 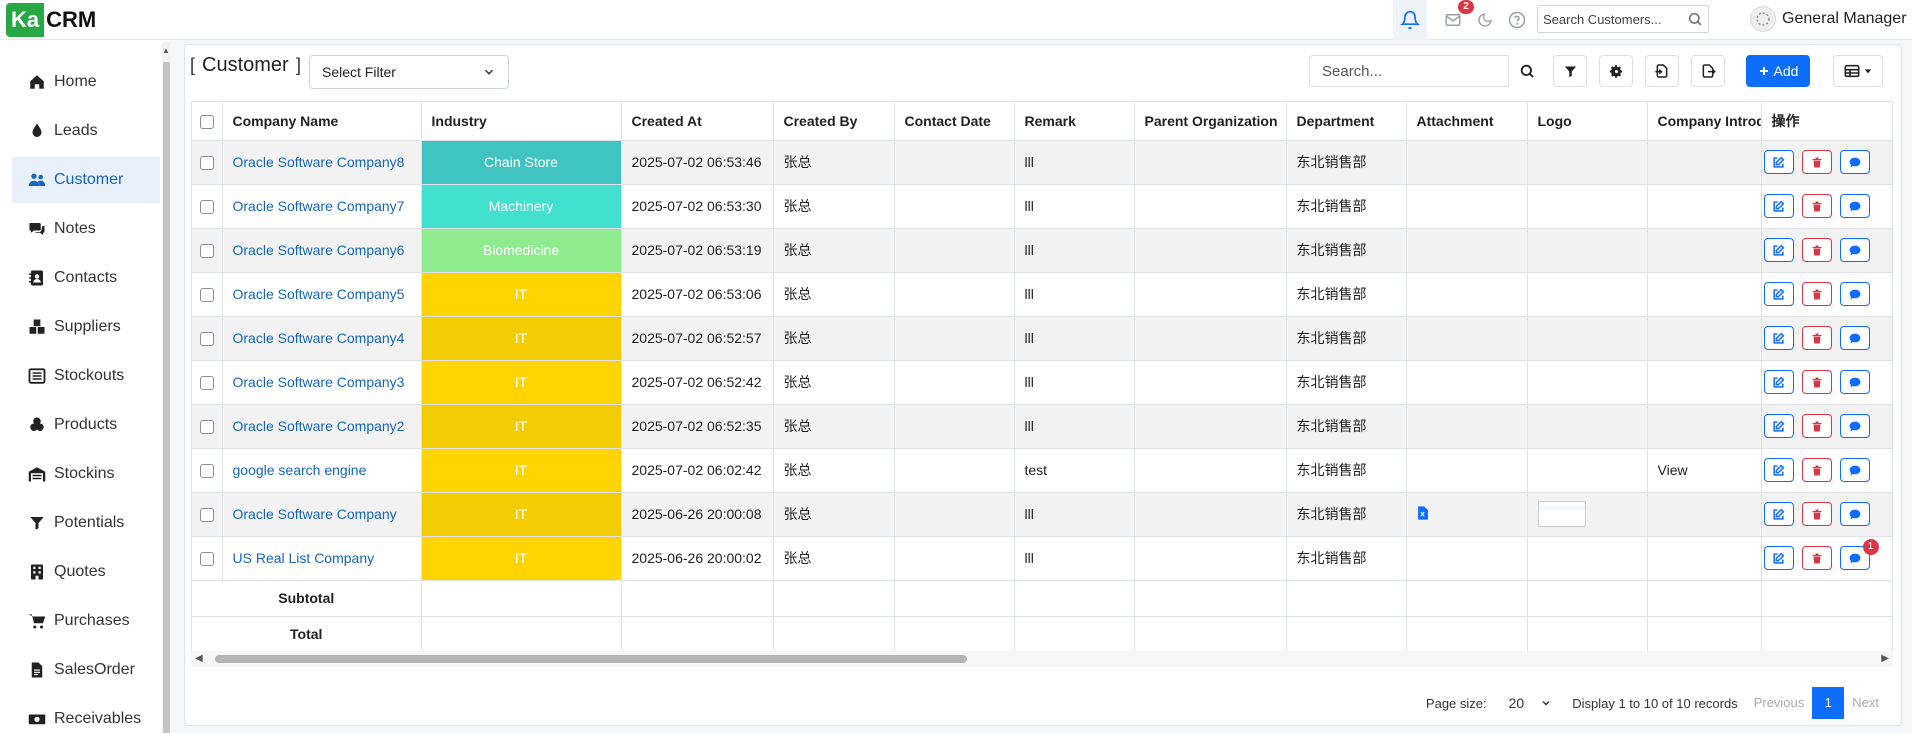 I want to click on company-link: Oracle Software Company4, so click(x=319, y=338).